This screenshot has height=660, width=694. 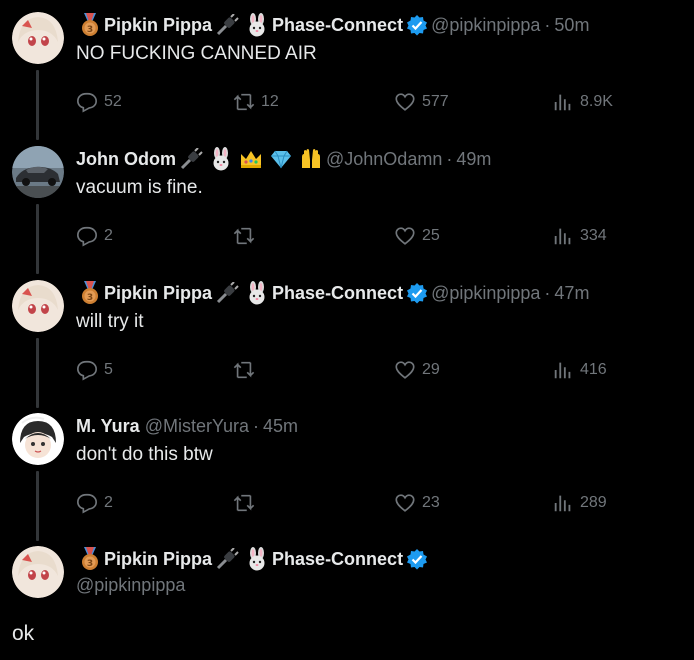 I want to click on like-count: 25, so click(x=431, y=235).